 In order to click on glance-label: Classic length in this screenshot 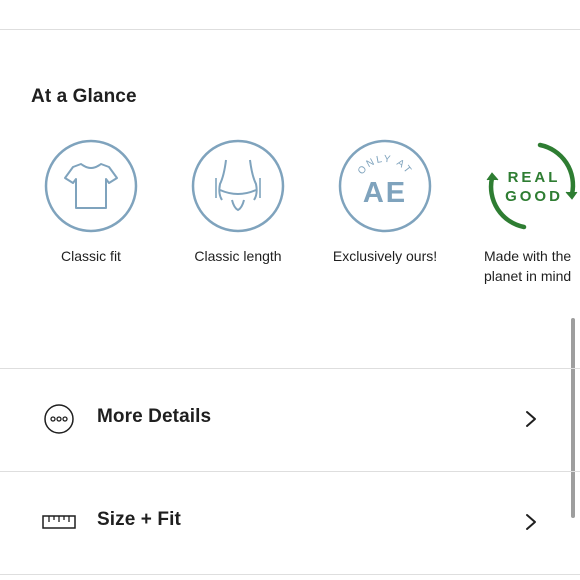, I will do `click(238, 256)`.